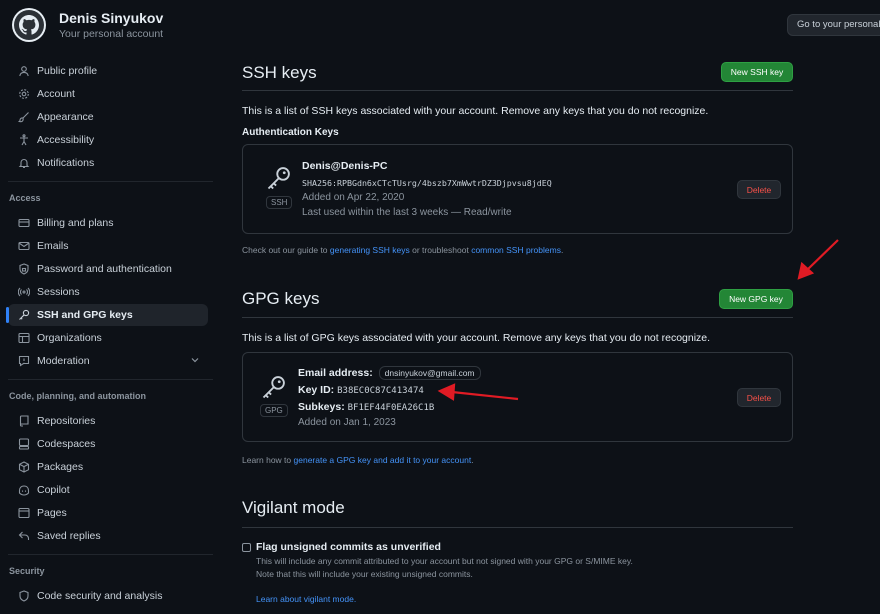 The image size is (880, 614). I want to click on package-icon, so click(24, 467).